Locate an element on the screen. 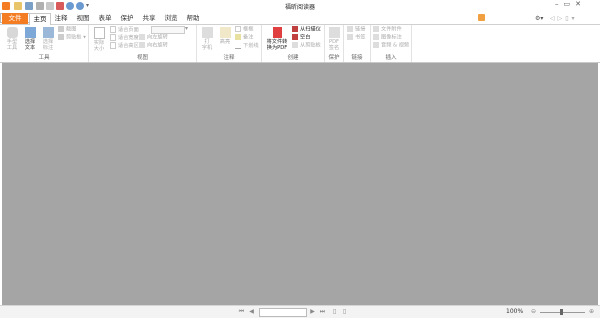 The width and height of the screenshot is (600, 318). typewriter-label: 打 字机 is located at coordinates (207, 45).